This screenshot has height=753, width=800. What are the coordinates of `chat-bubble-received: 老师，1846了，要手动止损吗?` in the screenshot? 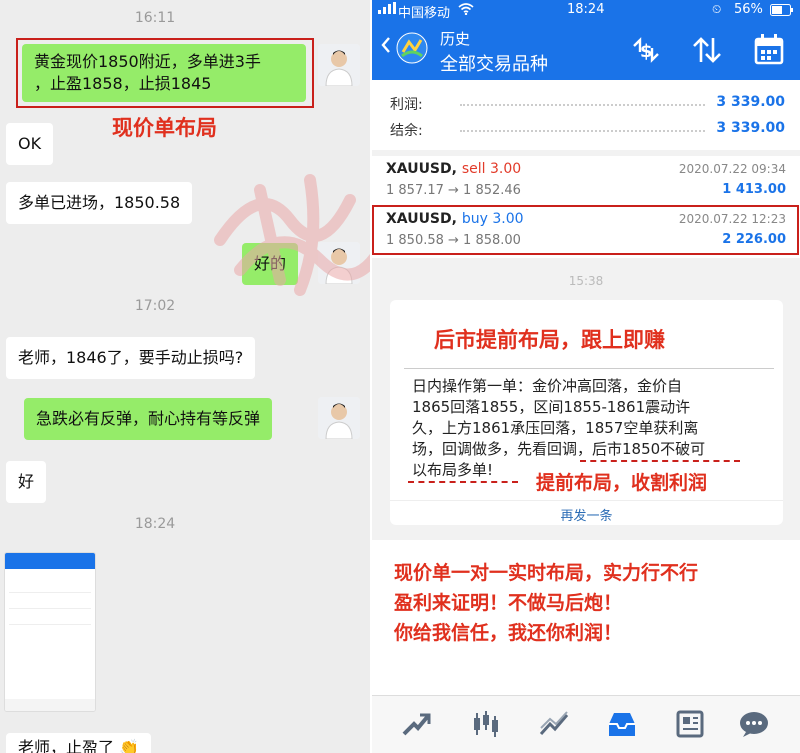 It's located at (131, 358).